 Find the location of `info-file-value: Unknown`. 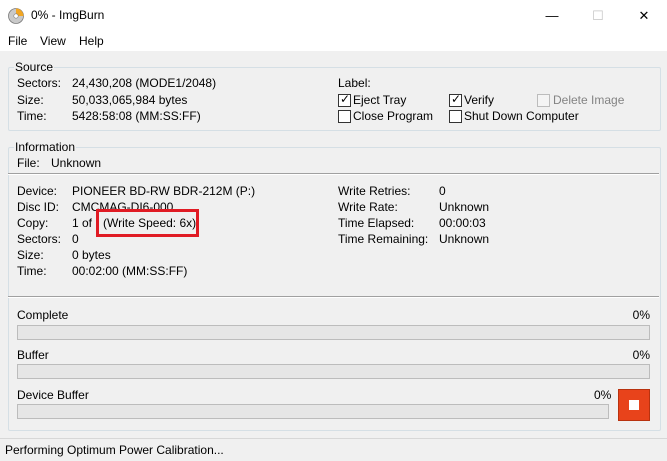

info-file-value: Unknown is located at coordinates (76, 163).